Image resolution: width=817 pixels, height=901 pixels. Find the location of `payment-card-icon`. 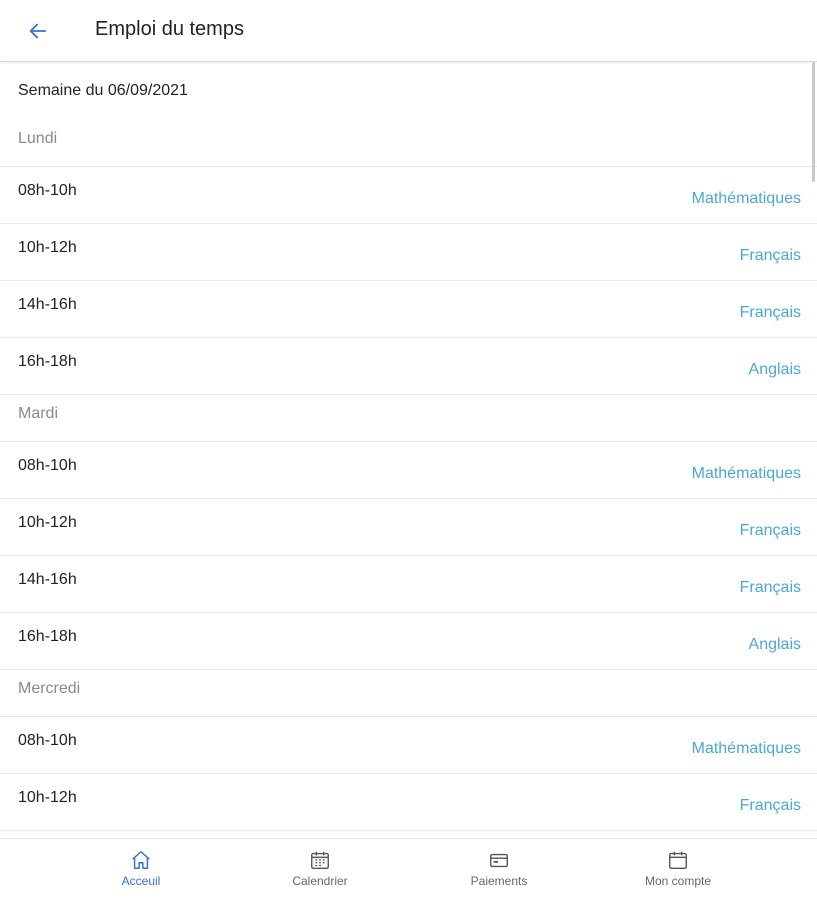

payment-card-icon is located at coordinates (499, 860).